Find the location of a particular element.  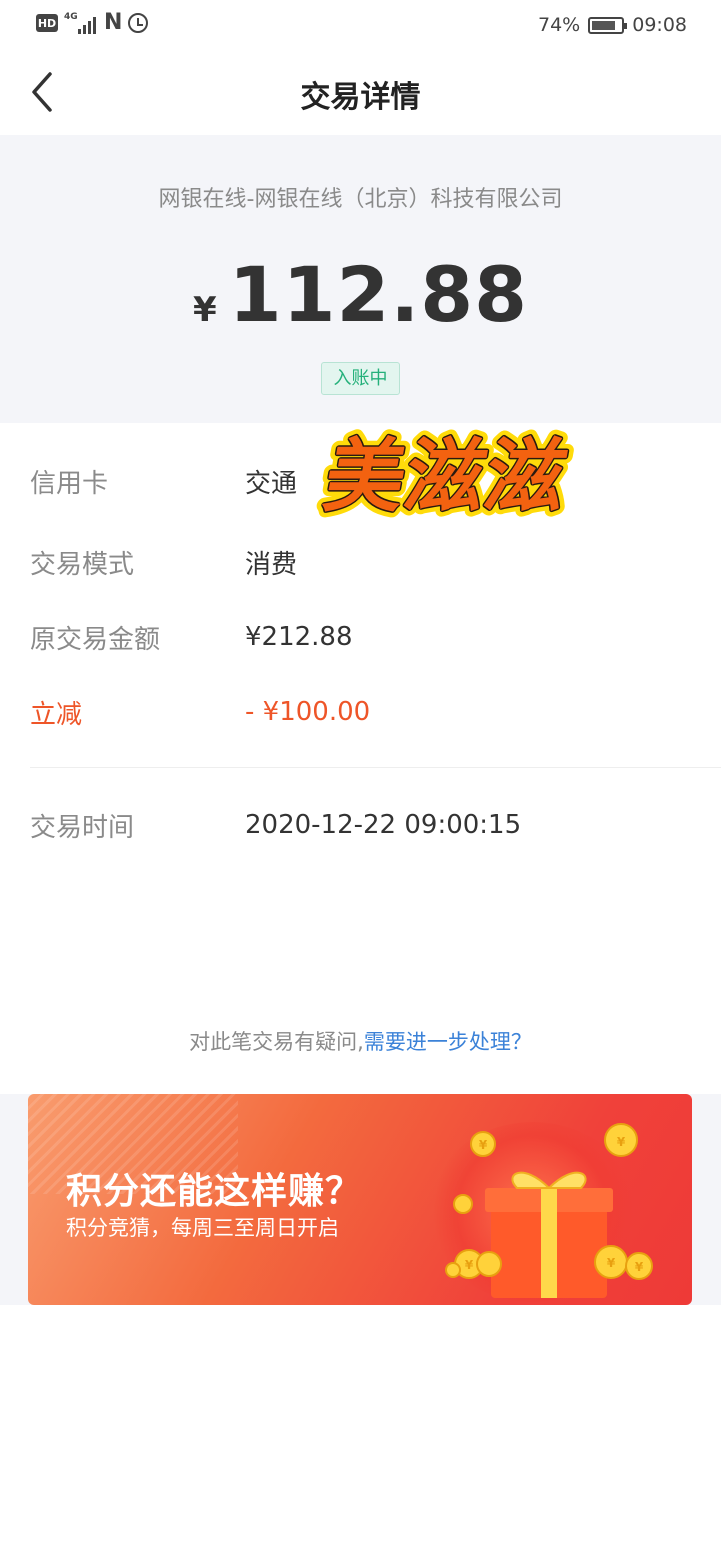

help-link: 需要进一步处理？ is located at coordinates (448, 1042).